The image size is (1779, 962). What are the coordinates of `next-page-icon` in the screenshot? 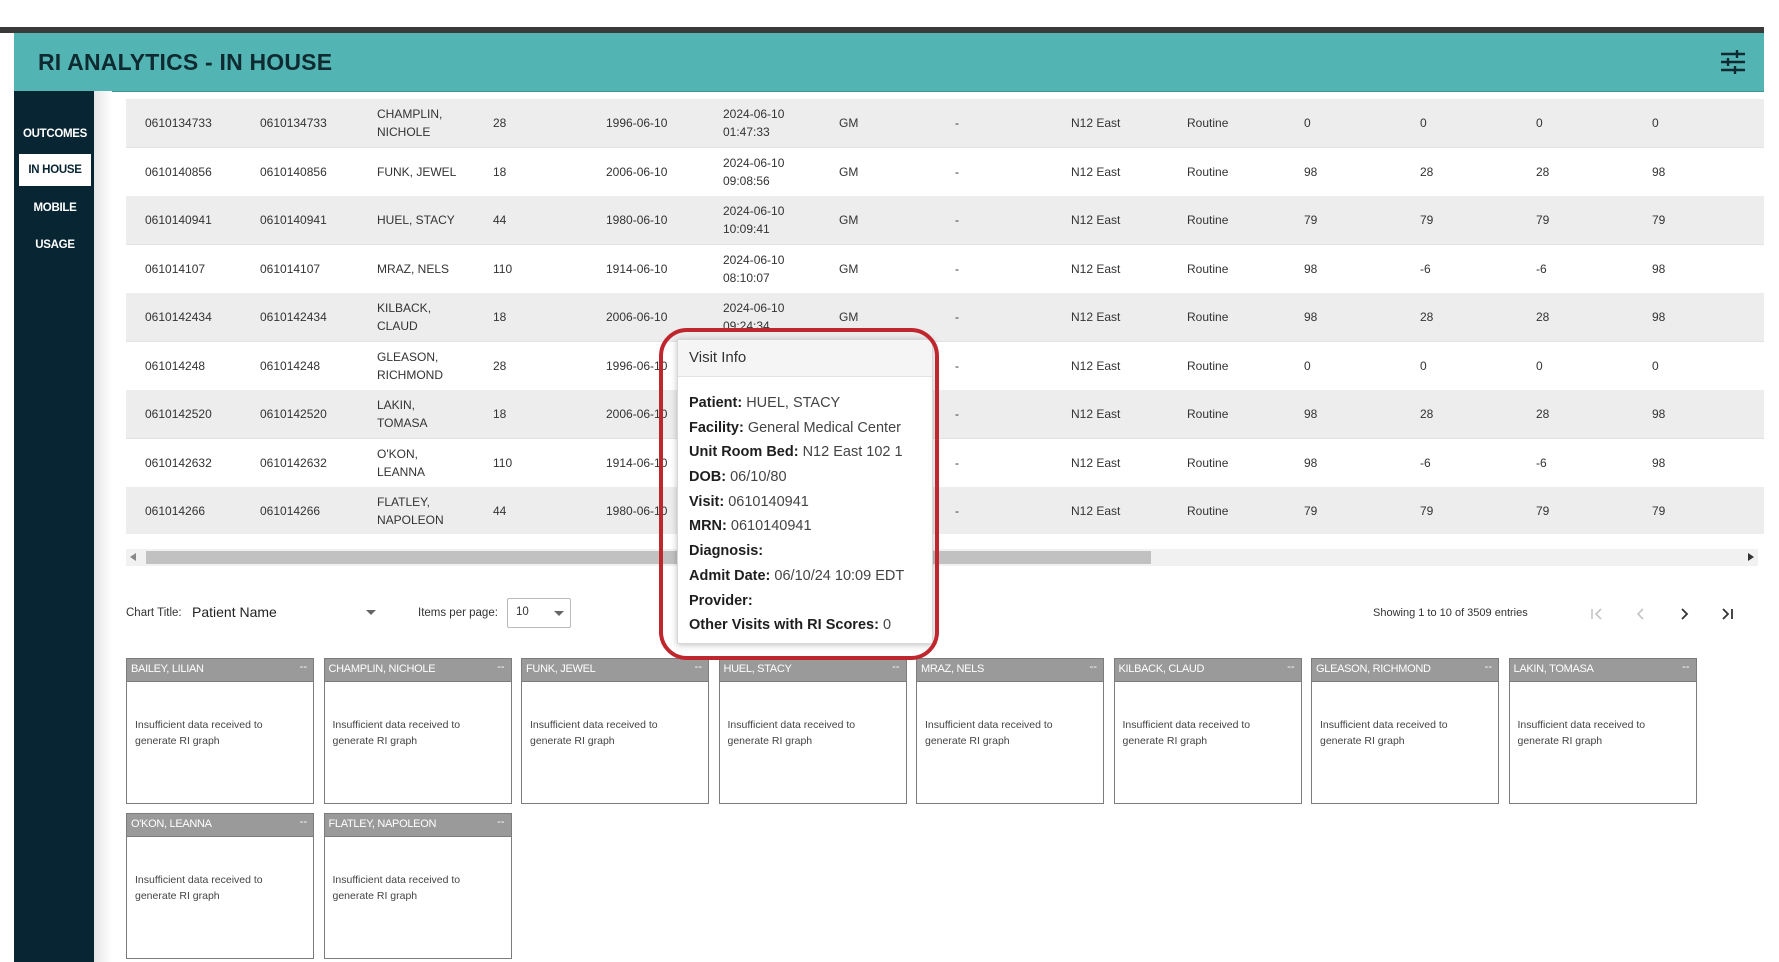 It's located at (1684, 614).